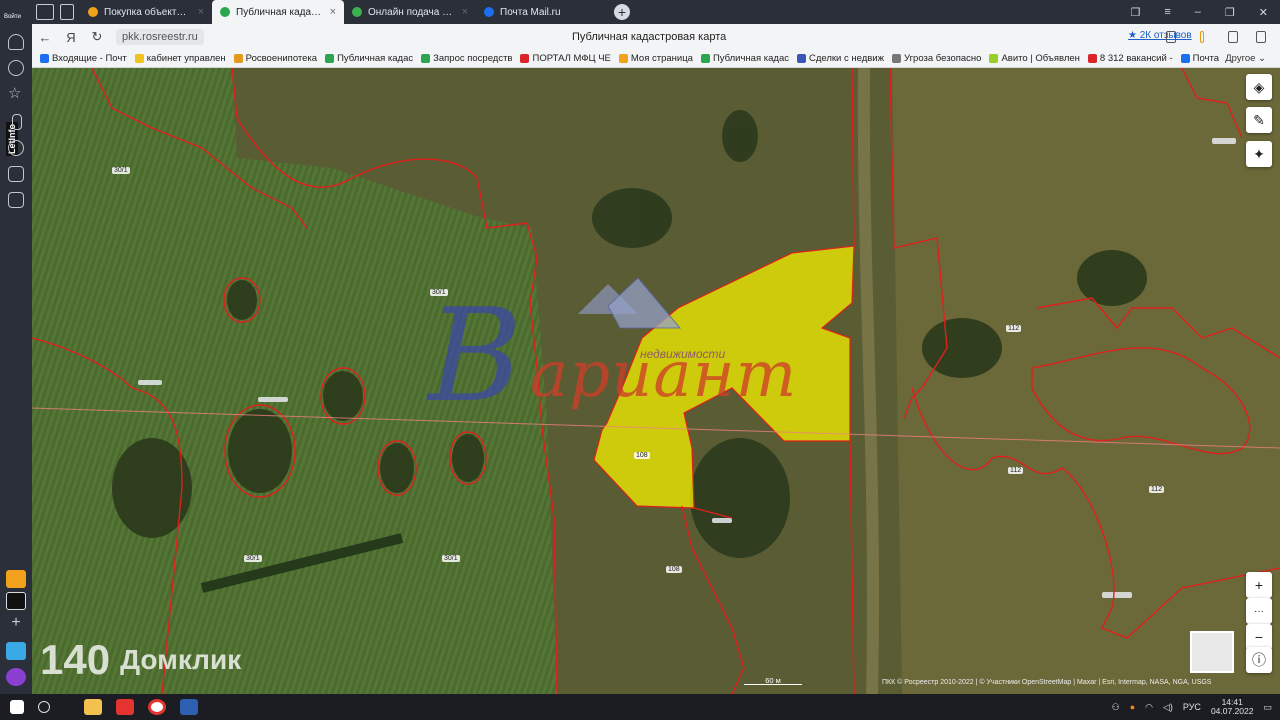  I want to click on more-button: ···, so click(1259, 611).